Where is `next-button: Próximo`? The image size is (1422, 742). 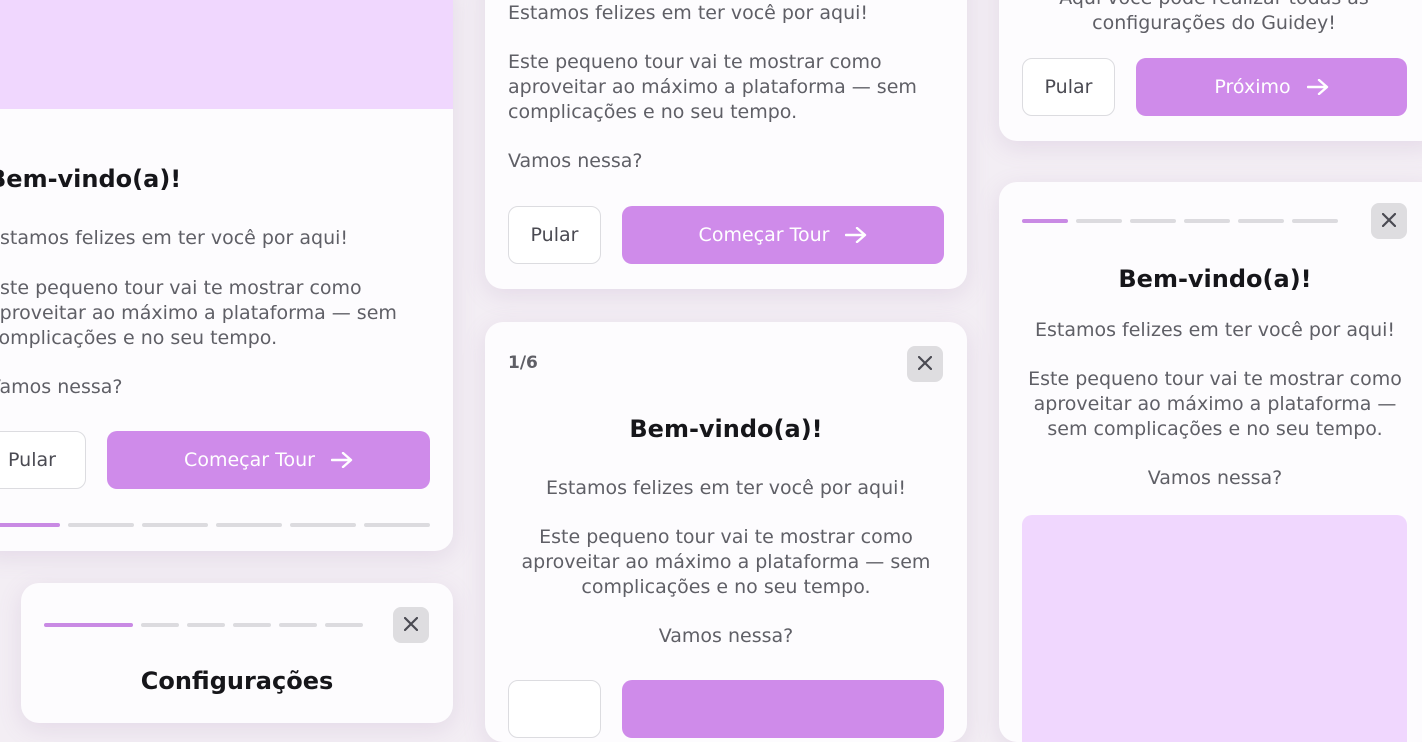 next-button: Próximo is located at coordinates (1271, 87).